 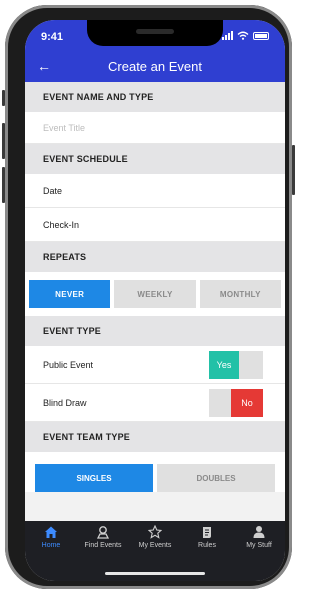 I want to click on section-repeats: REPEATS, so click(x=155, y=257).